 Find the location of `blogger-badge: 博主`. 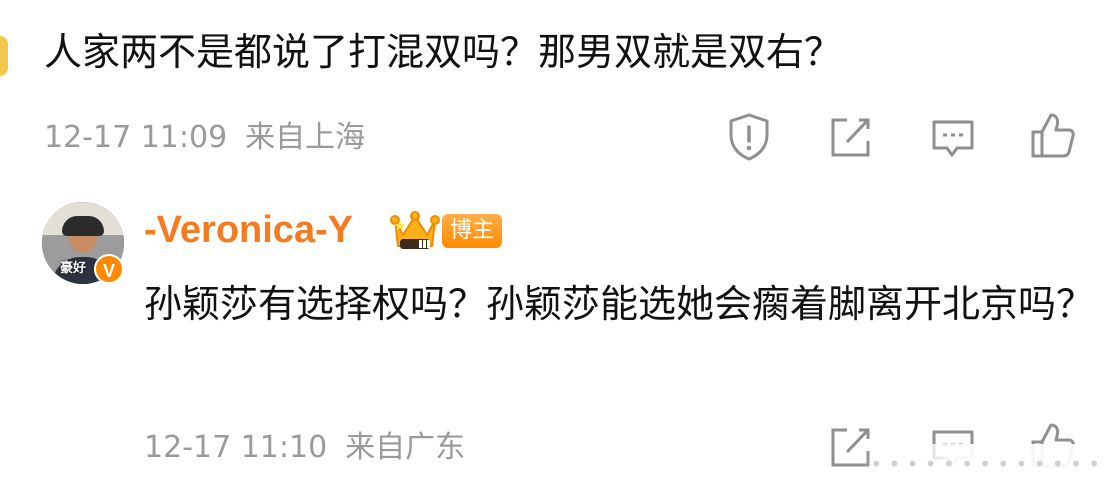

blogger-badge: 博主 is located at coordinates (472, 231).